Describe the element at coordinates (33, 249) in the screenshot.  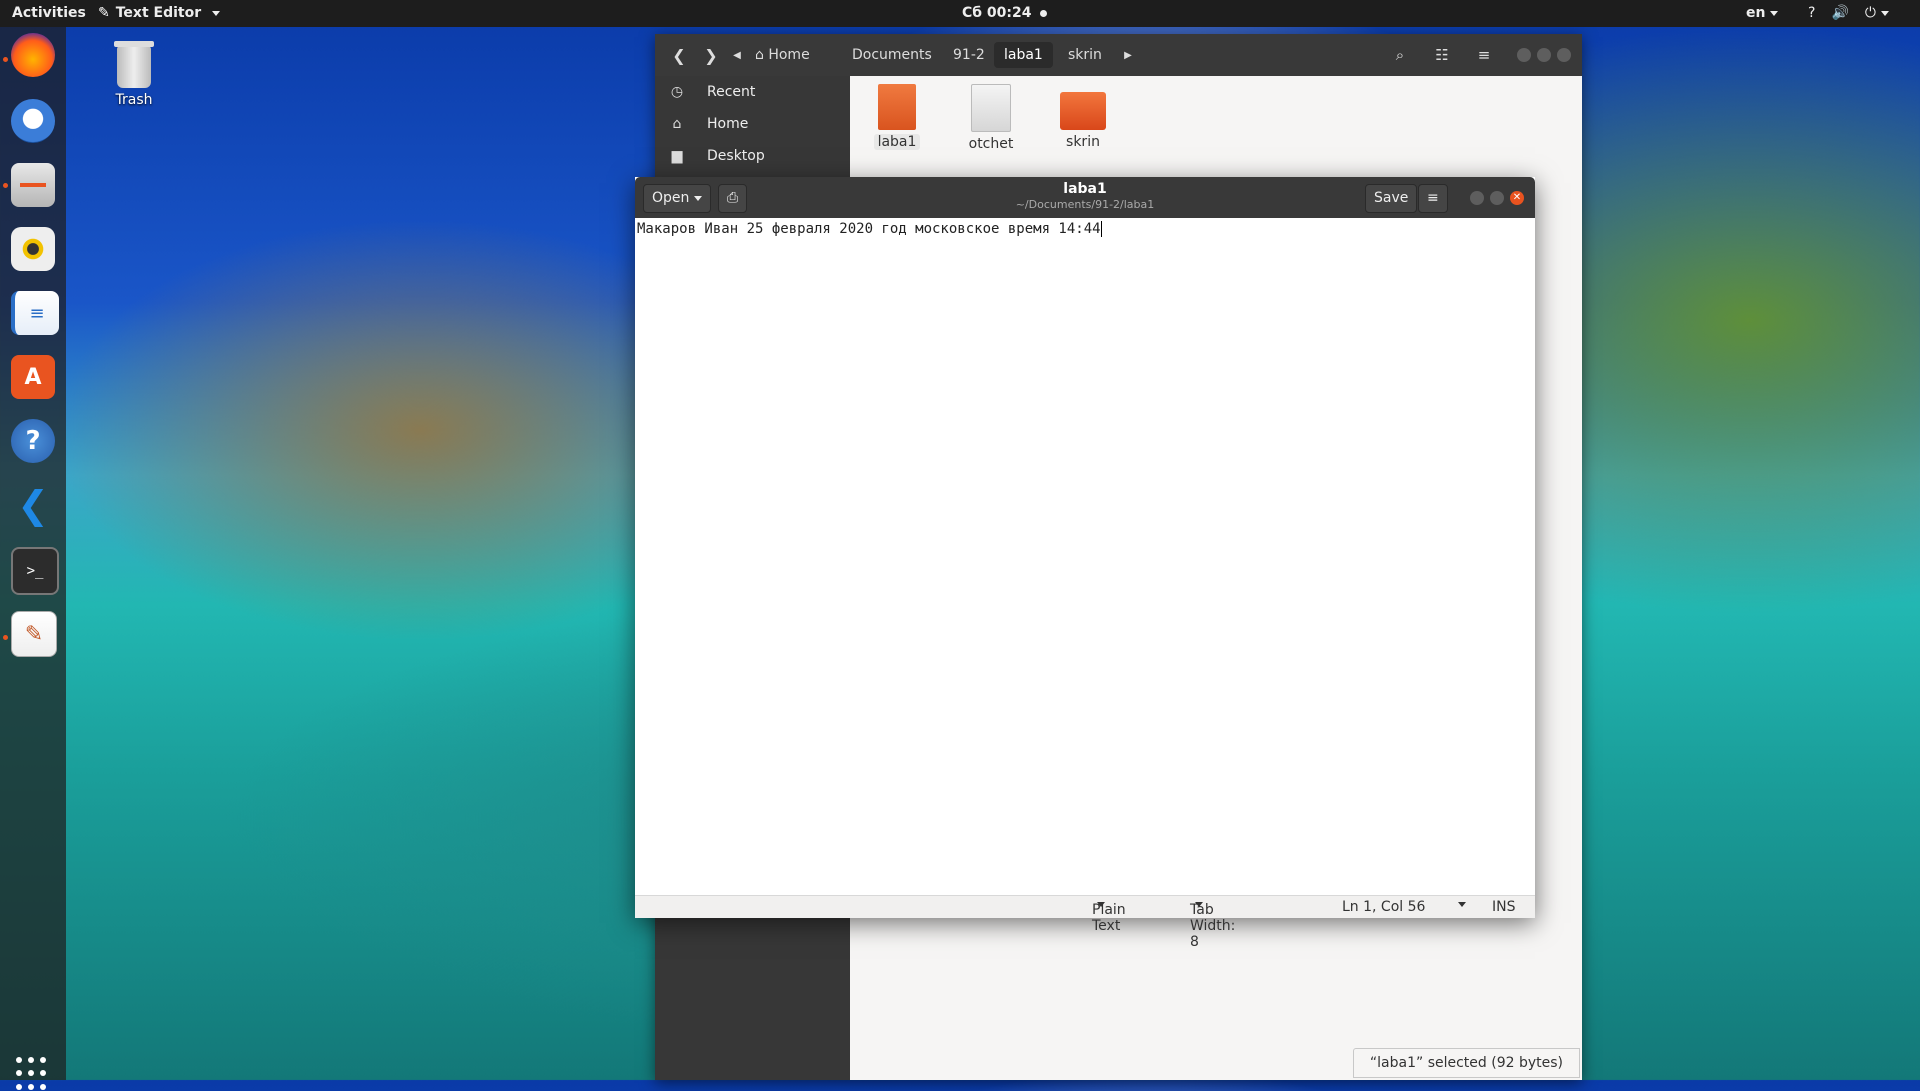
I see `rhythmbox-icon` at that location.